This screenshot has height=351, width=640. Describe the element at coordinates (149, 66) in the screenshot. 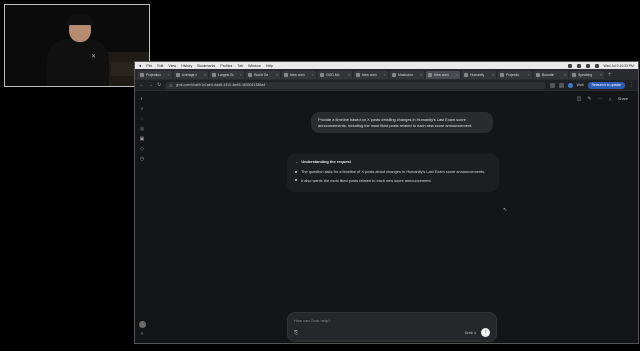

I see `menu-file: File` at that location.